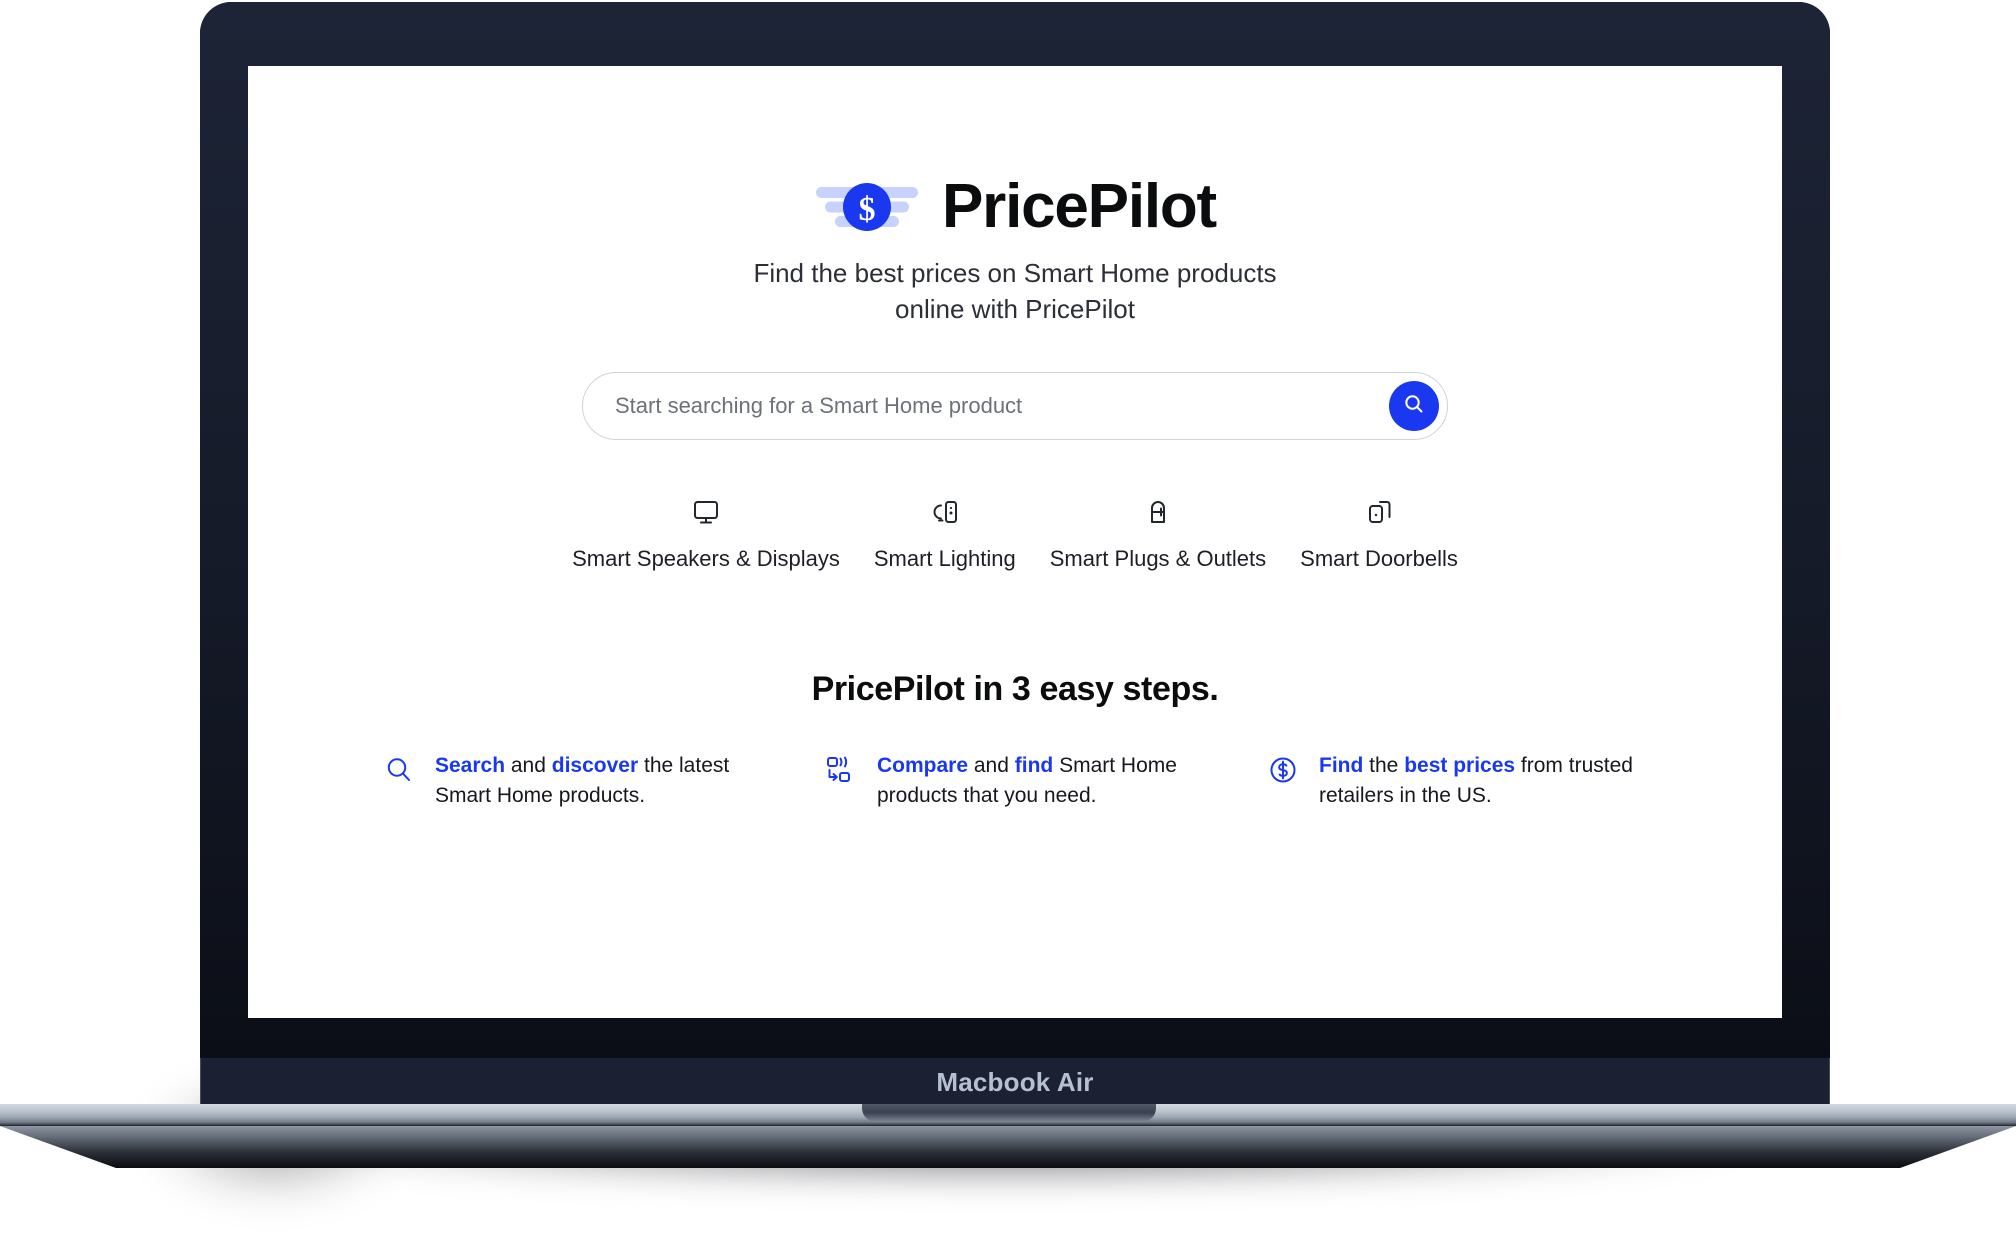 The width and height of the screenshot is (2016, 1246). What do you see at coordinates (1460, 765) in the screenshot?
I see `step-highlight-2: best prices` at bounding box center [1460, 765].